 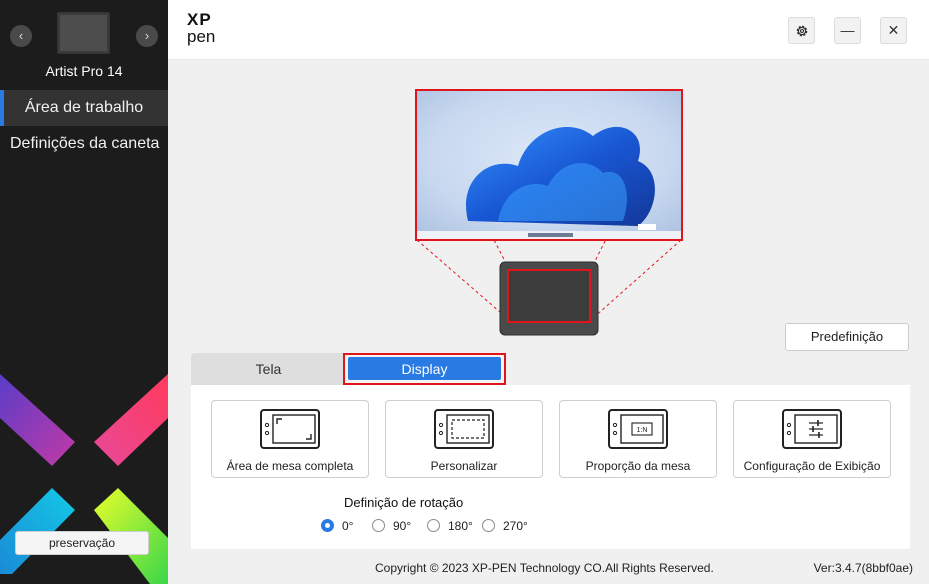 What do you see at coordinates (402, 526) in the screenshot?
I see `radio-label: 90°` at bounding box center [402, 526].